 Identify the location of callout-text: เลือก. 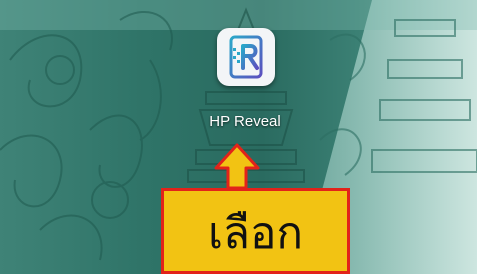
(255, 233).